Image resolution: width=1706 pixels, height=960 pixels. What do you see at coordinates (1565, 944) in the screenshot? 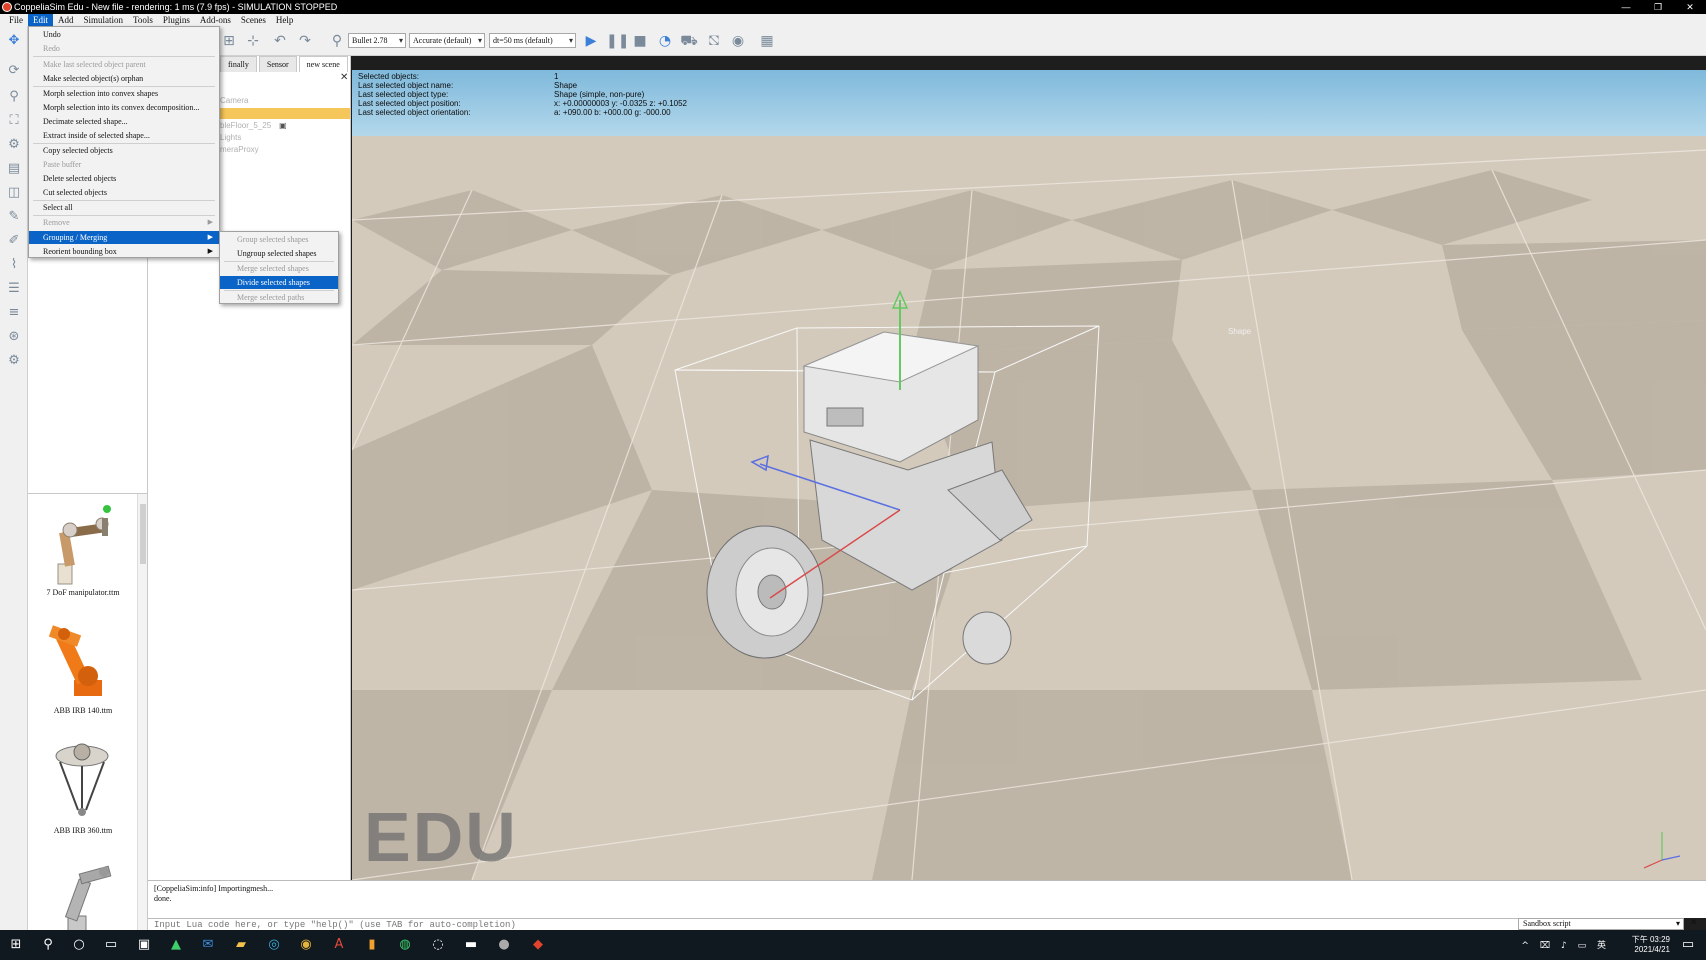
I see `system-tray-icons: ^ ⌧ ♪ ▭ 英` at bounding box center [1565, 944].